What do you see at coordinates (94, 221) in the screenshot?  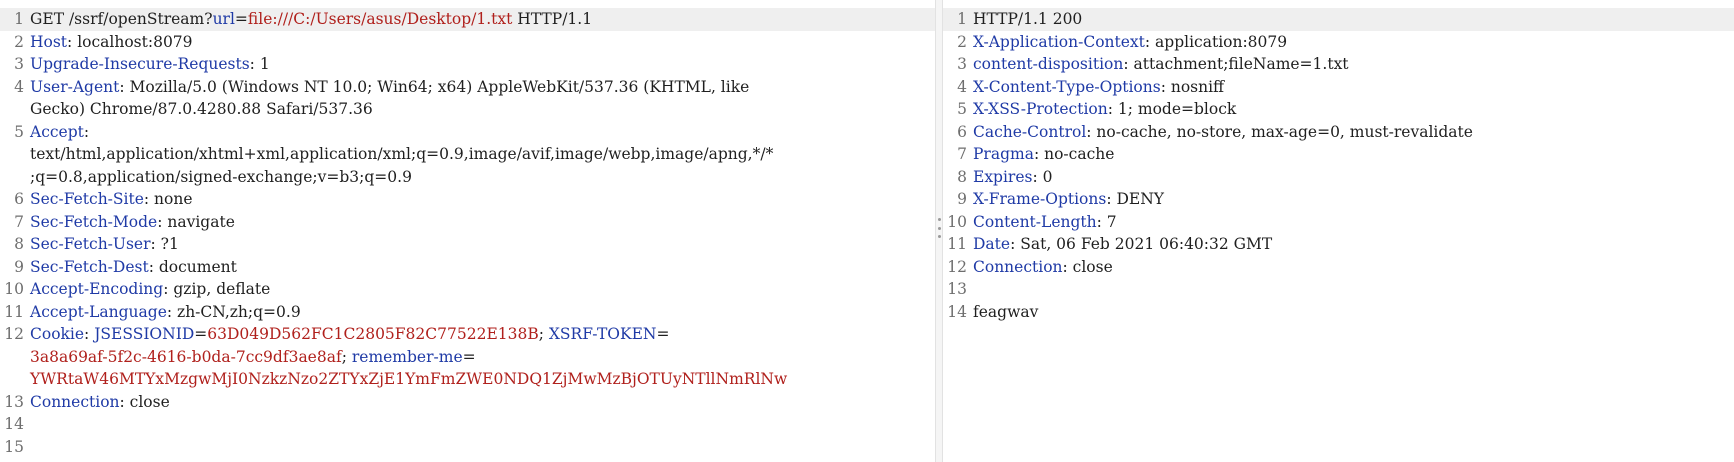 I see `header-name: Sec-Fetch-Mode` at bounding box center [94, 221].